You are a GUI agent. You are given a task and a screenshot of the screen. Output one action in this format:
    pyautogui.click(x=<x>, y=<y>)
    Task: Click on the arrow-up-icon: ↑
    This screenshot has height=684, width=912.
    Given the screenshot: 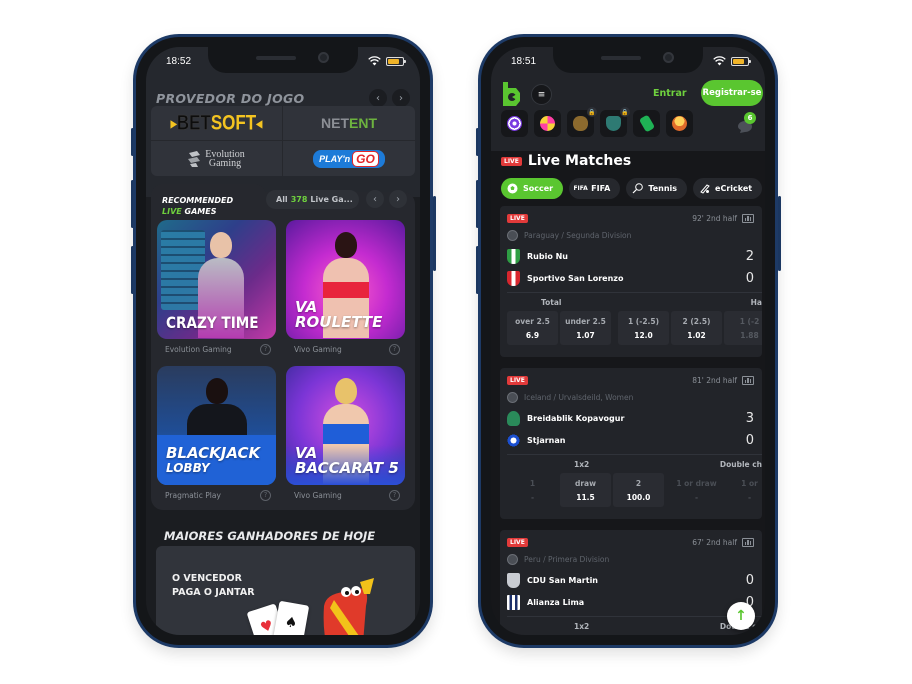 What is the action you would take?
    pyautogui.click(x=741, y=616)
    